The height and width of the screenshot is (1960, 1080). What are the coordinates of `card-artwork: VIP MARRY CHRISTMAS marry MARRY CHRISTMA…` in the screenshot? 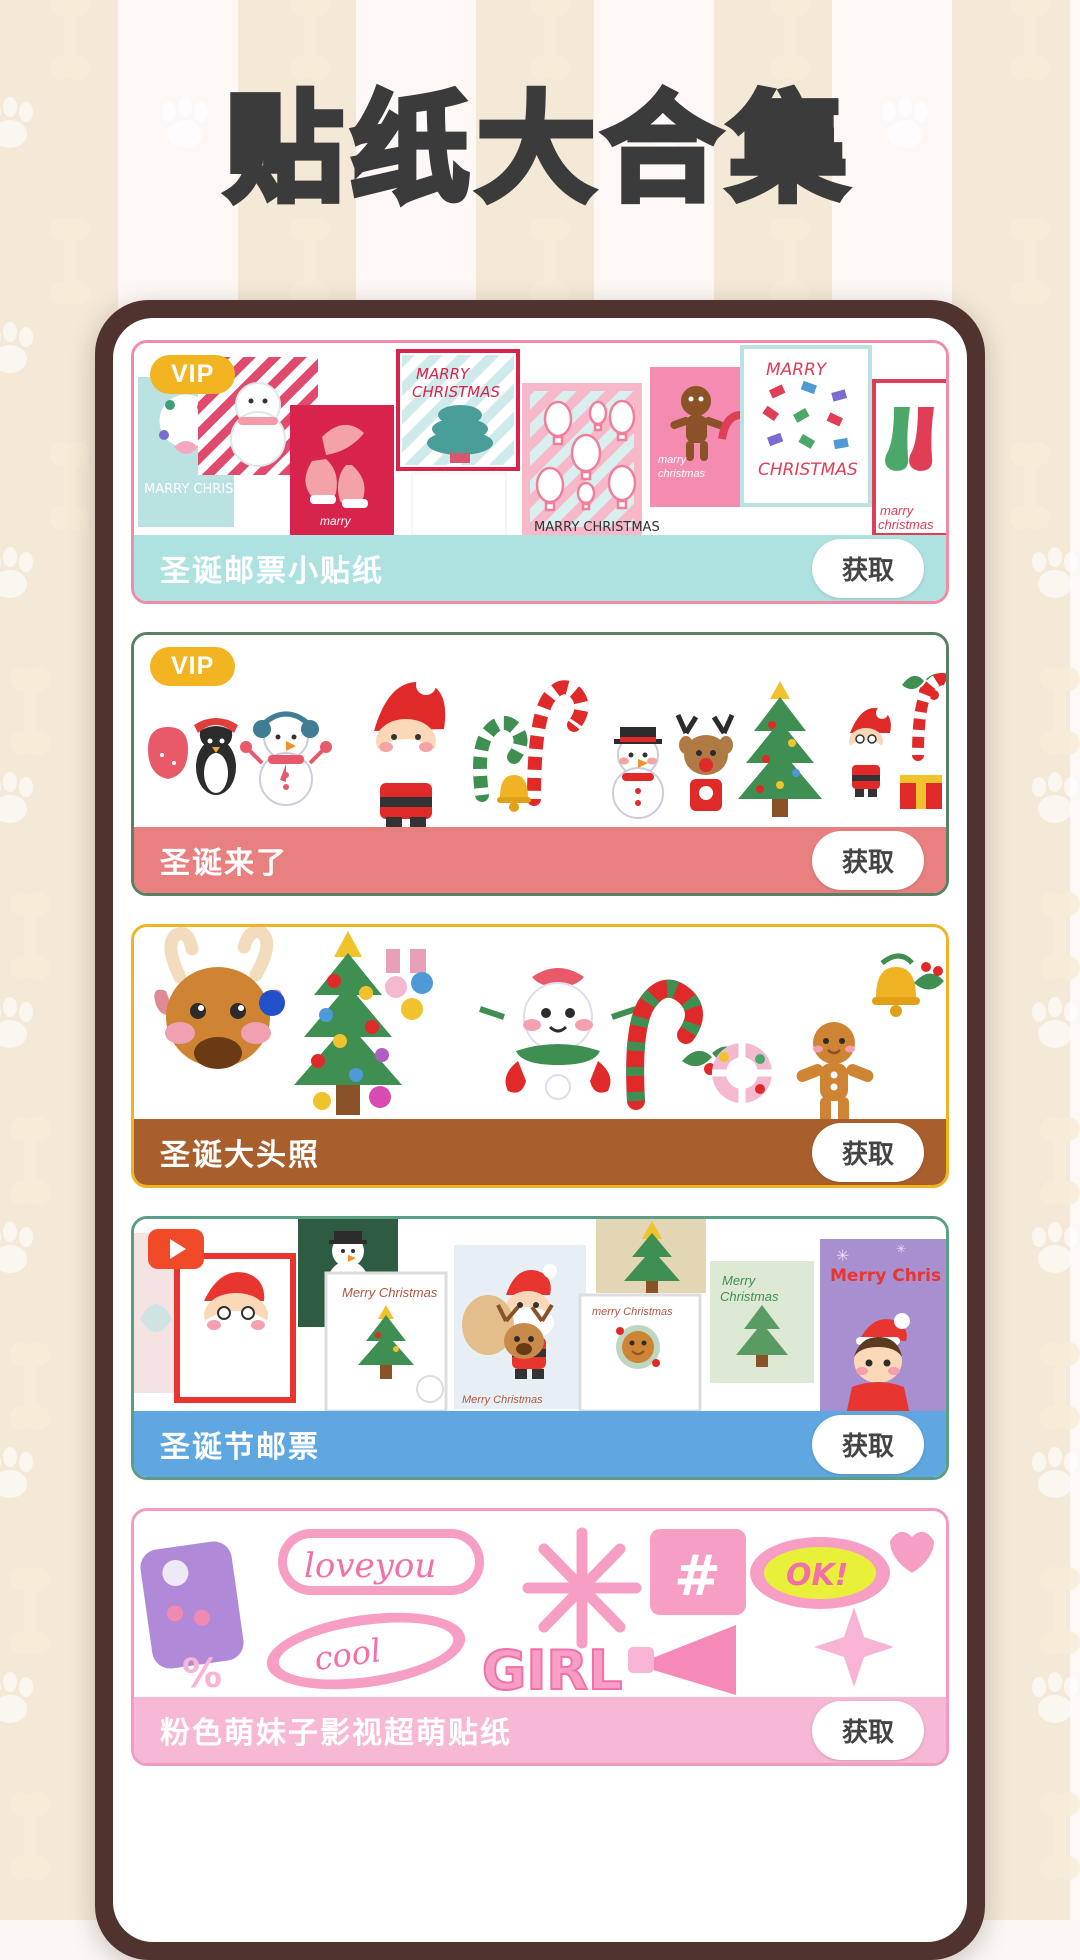 It's located at (540, 439).